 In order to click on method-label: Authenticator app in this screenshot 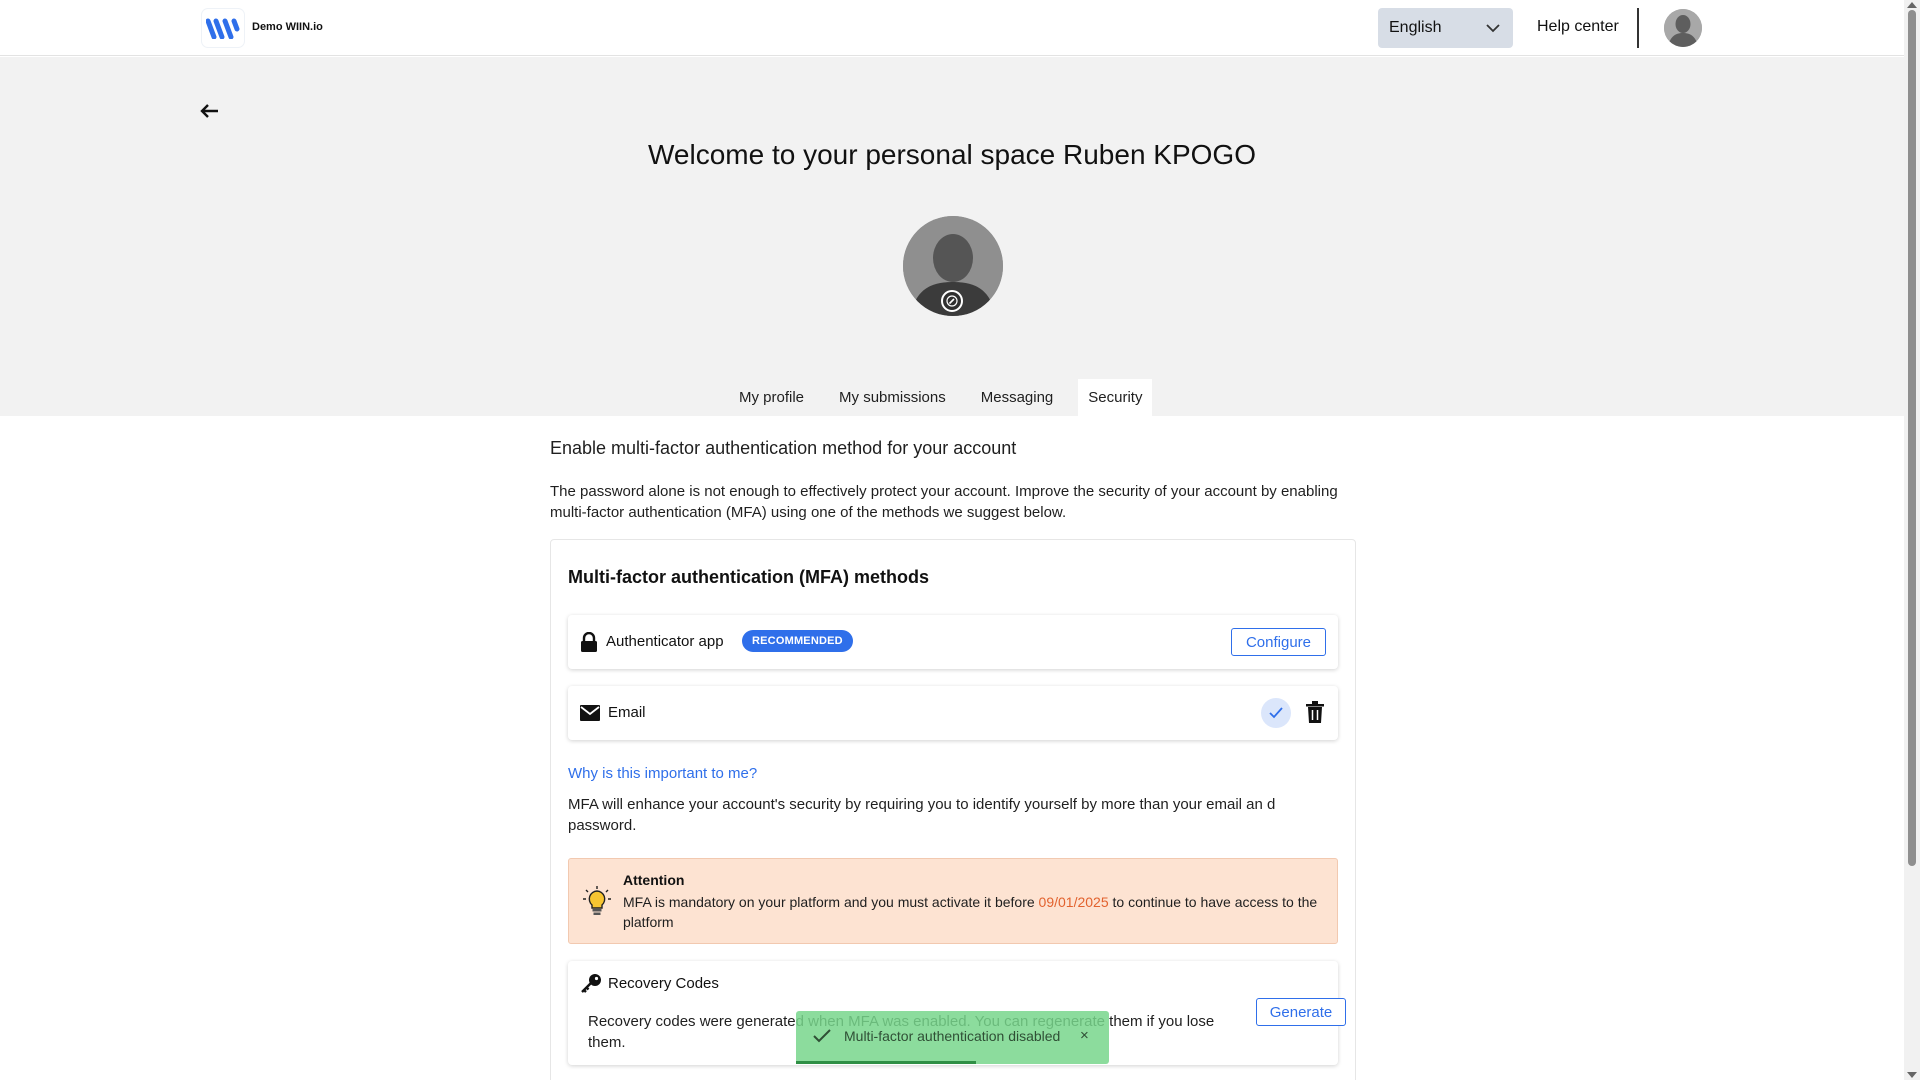, I will do `click(665, 641)`.